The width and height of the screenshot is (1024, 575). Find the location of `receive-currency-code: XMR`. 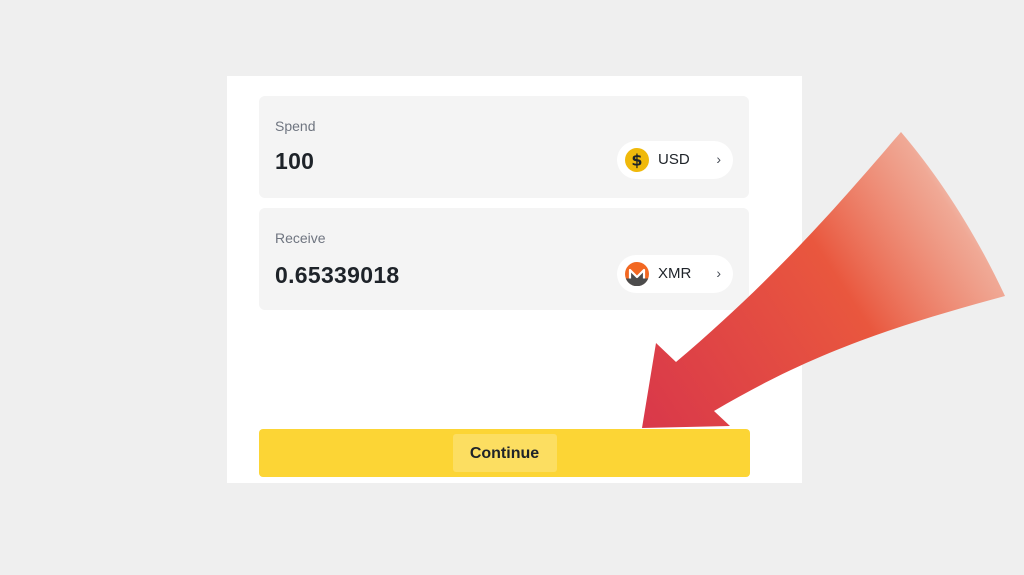

receive-currency-code: XMR is located at coordinates (675, 273).